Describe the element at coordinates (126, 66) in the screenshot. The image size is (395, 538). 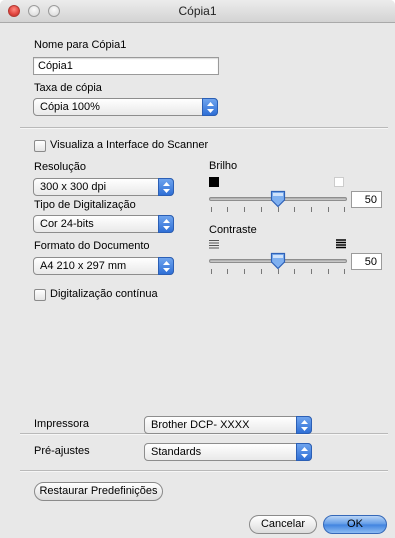
I see `name-field: Cópia1` at that location.